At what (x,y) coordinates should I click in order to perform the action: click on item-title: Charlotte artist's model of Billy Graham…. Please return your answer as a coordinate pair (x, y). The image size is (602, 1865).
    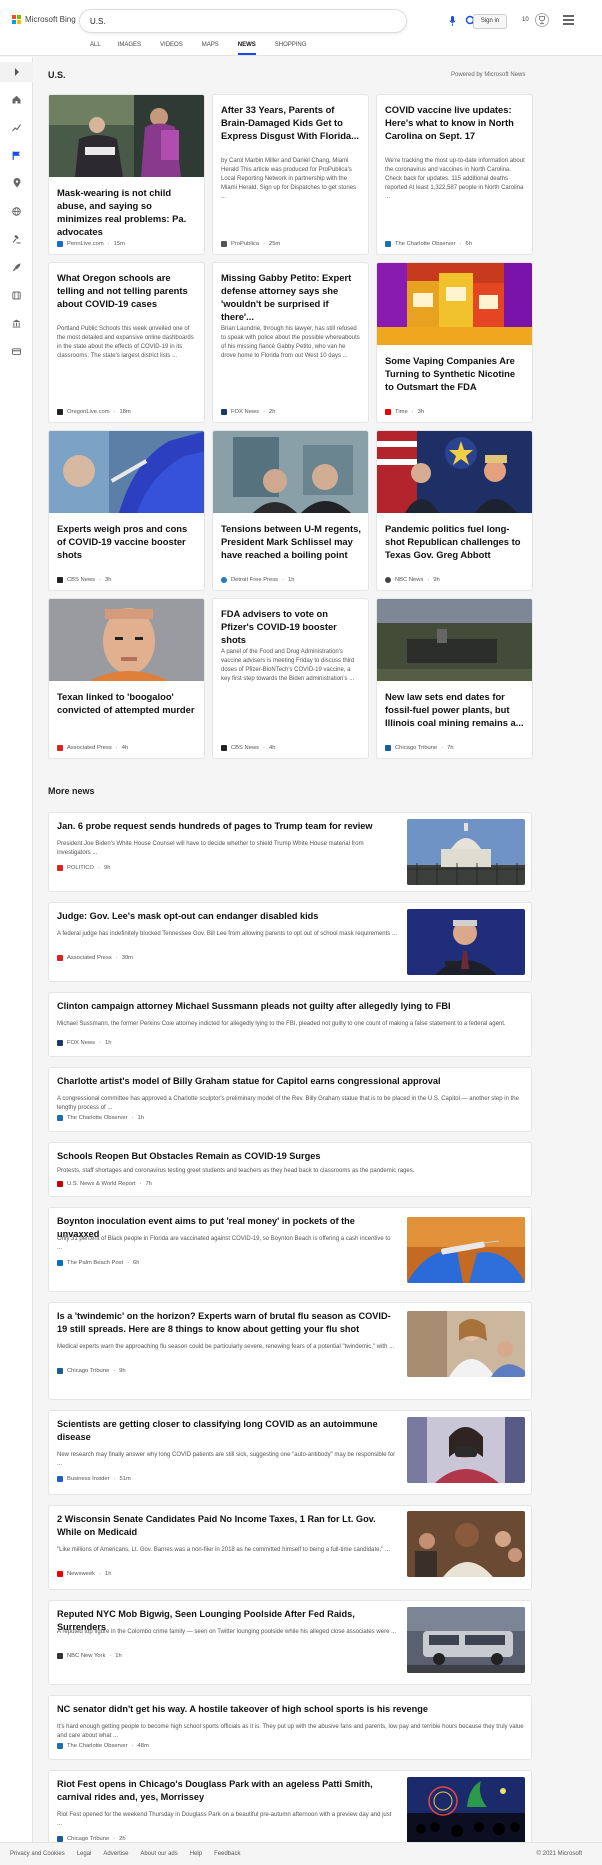
    Looking at the image, I should click on (292, 1081).